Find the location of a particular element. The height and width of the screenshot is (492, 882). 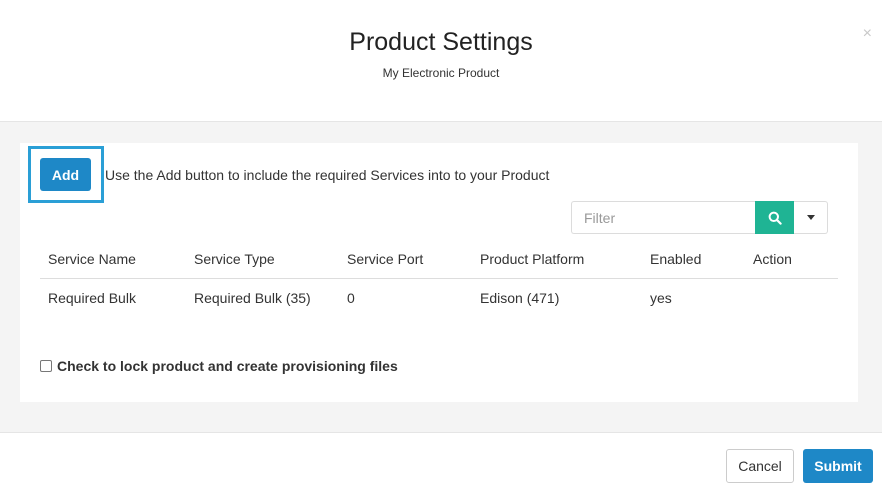

column-header: Product Platform is located at coordinates (532, 258).